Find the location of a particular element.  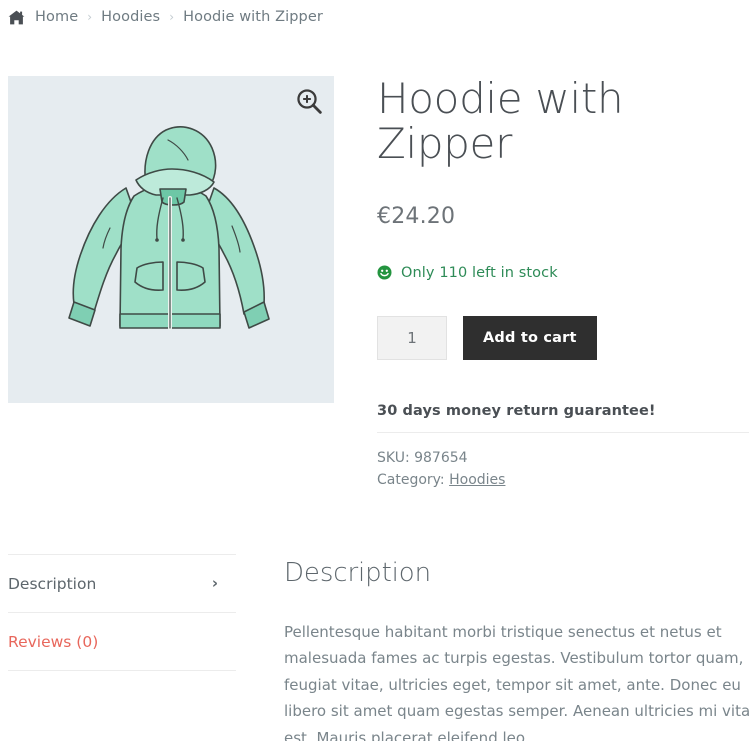

tab-reviews-label: Reviews (0) is located at coordinates (53, 641).